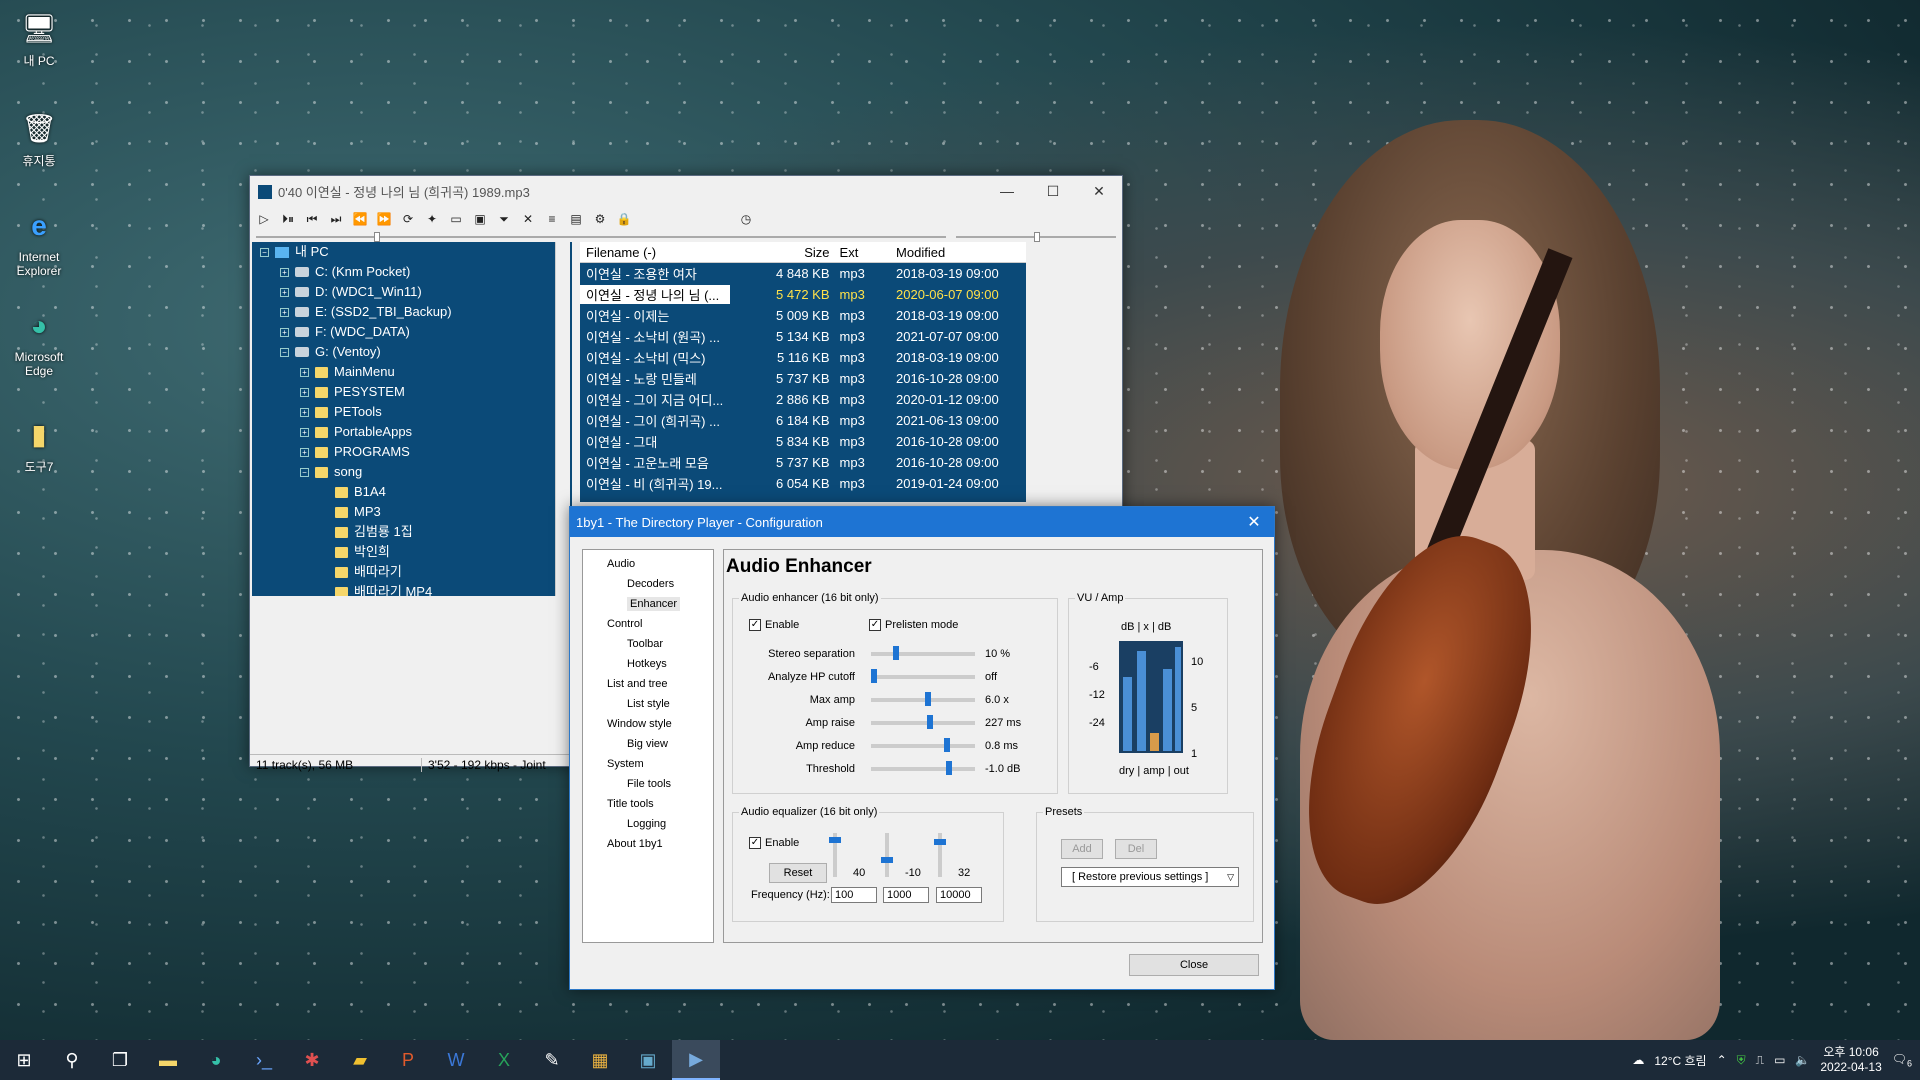 The width and height of the screenshot is (1920, 1080). Describe the element at coordinates (1099, 191) in the screenshot. I see `close-button: ✕` at that location.